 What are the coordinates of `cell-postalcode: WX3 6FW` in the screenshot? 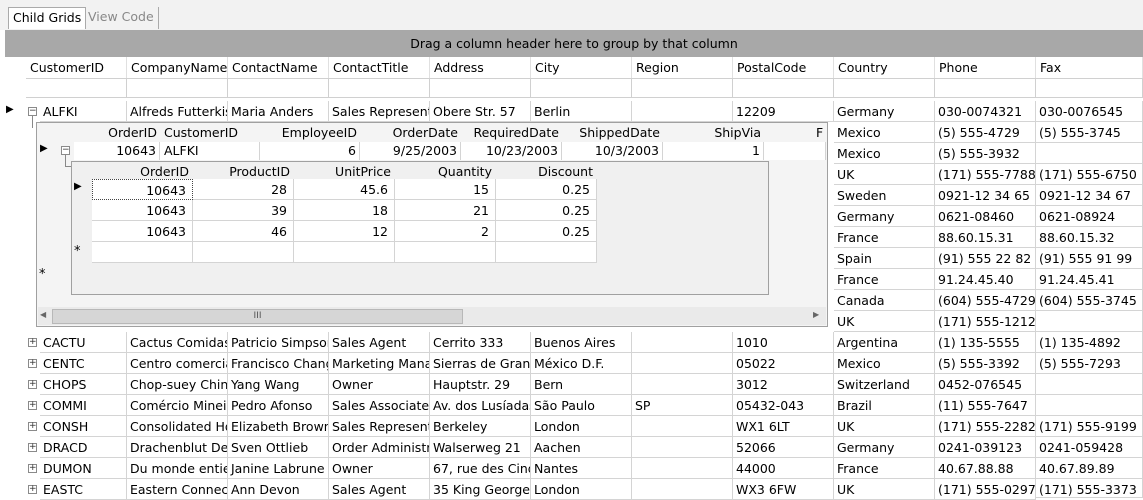 It's located at (783, 489).